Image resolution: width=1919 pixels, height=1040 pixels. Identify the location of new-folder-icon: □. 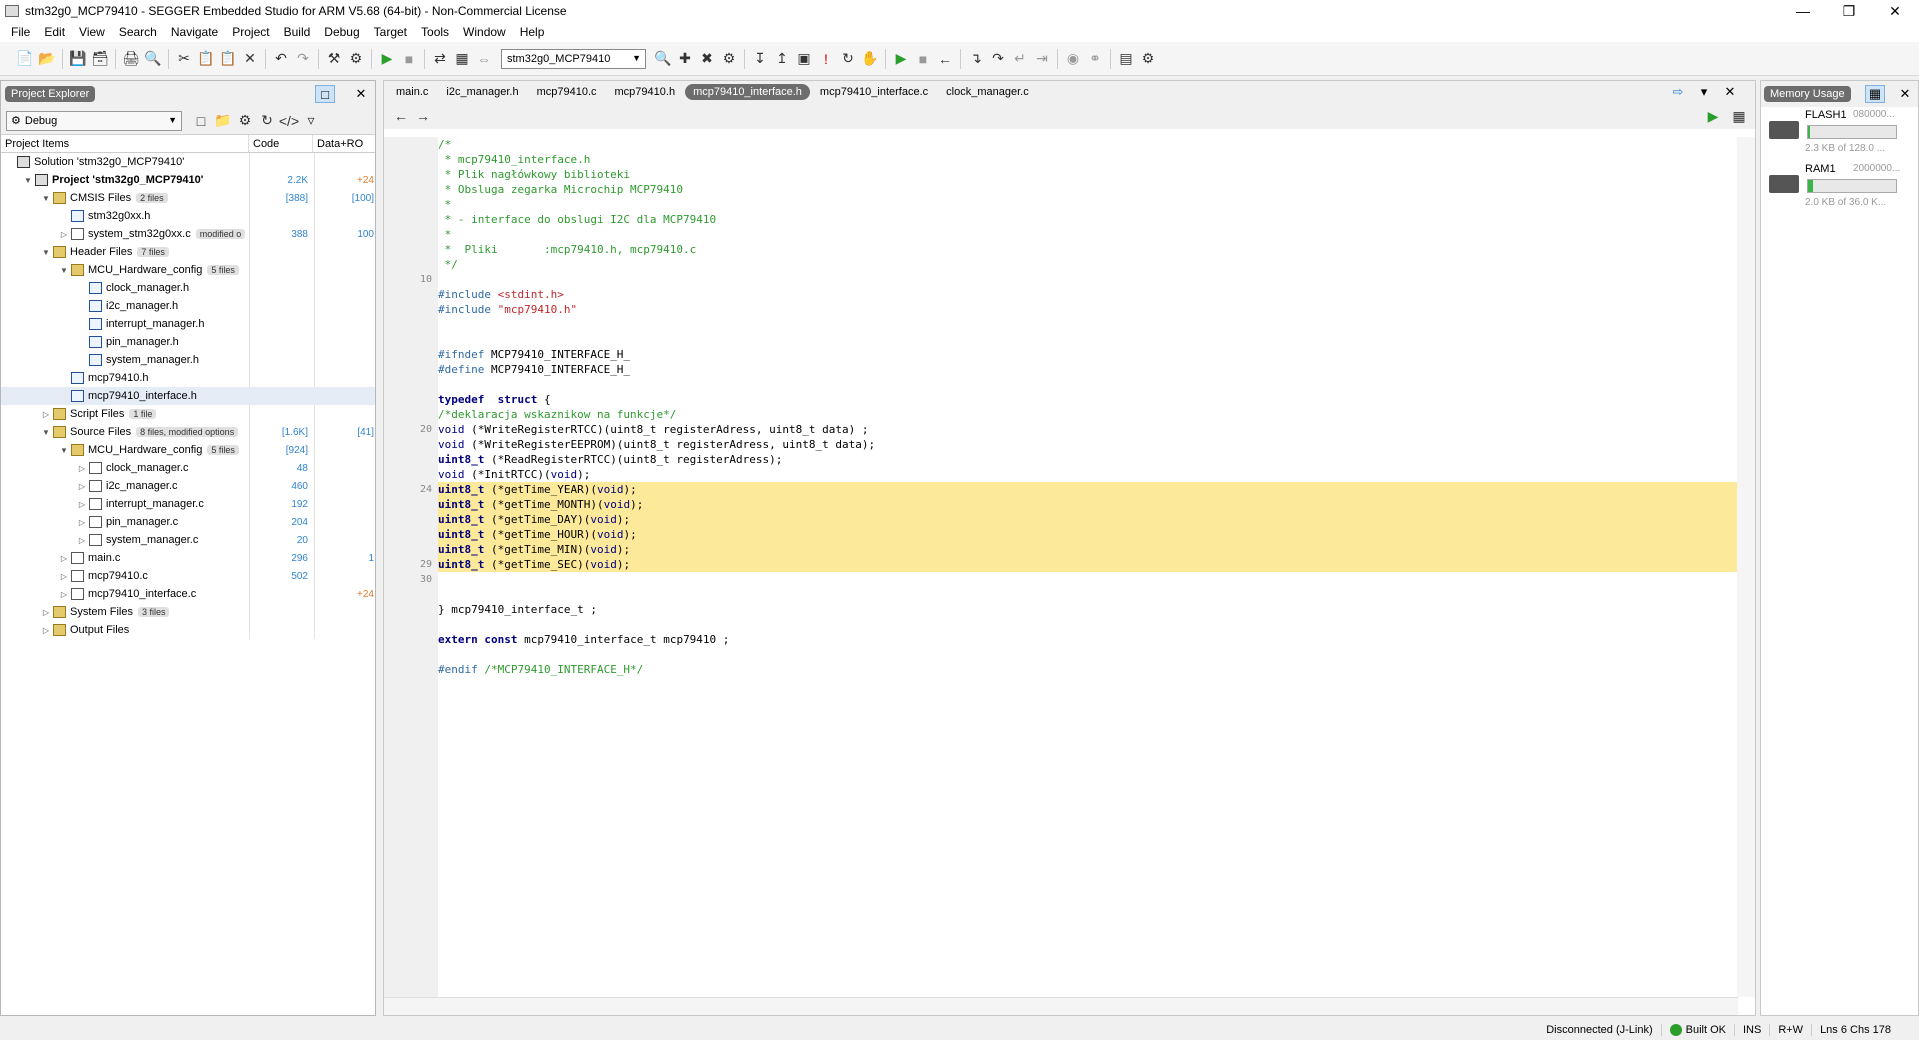
(201, 121).